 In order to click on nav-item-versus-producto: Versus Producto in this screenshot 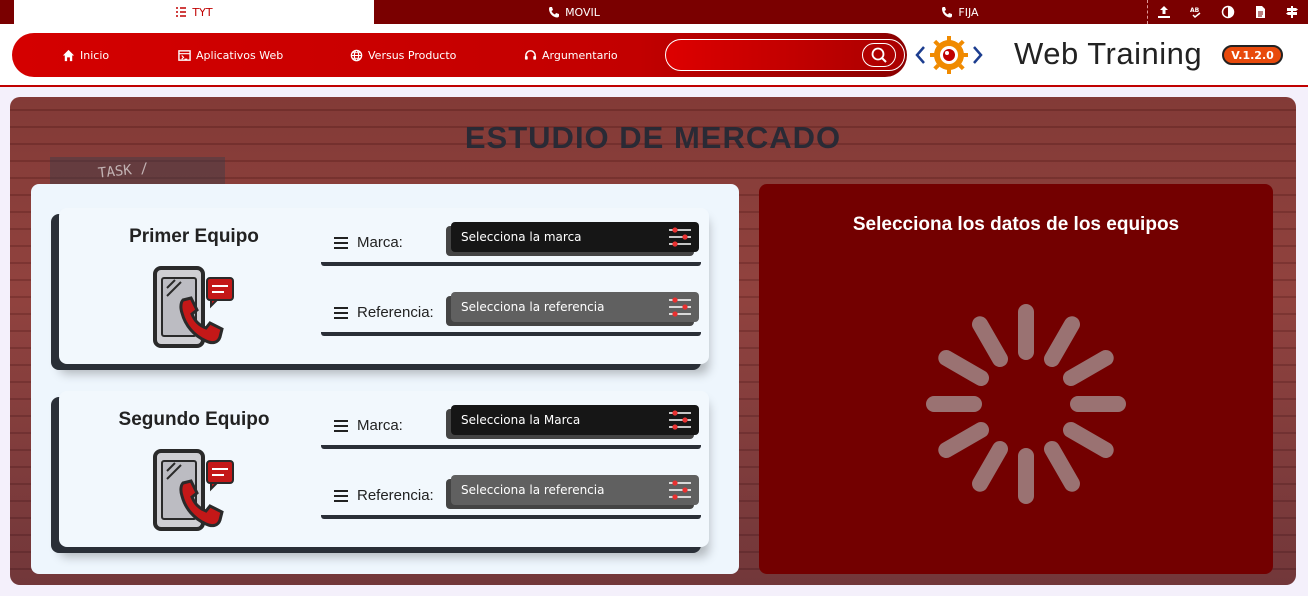, I will do `click(403, 55)`.